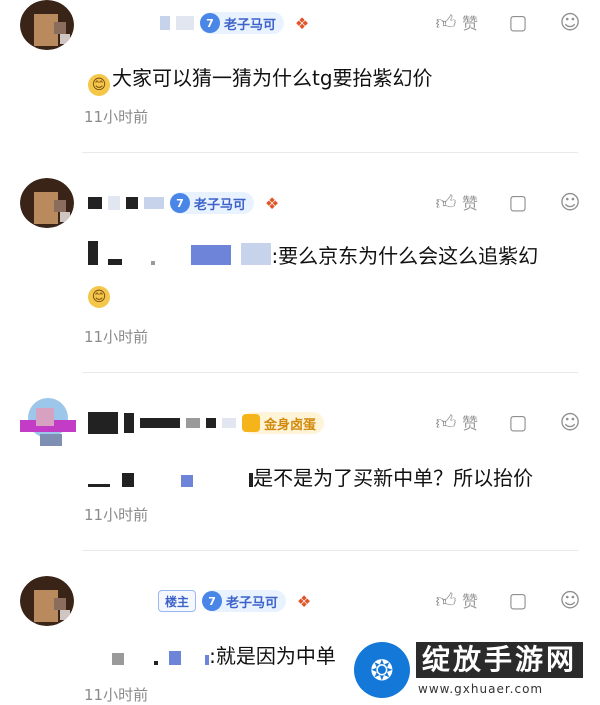 This screenshot has width=600, height=705. Describe the element at coordinates (335, 479) in the screenshot. I see `comment-text: 是不是为了买新中单？所以抬价` at that location.